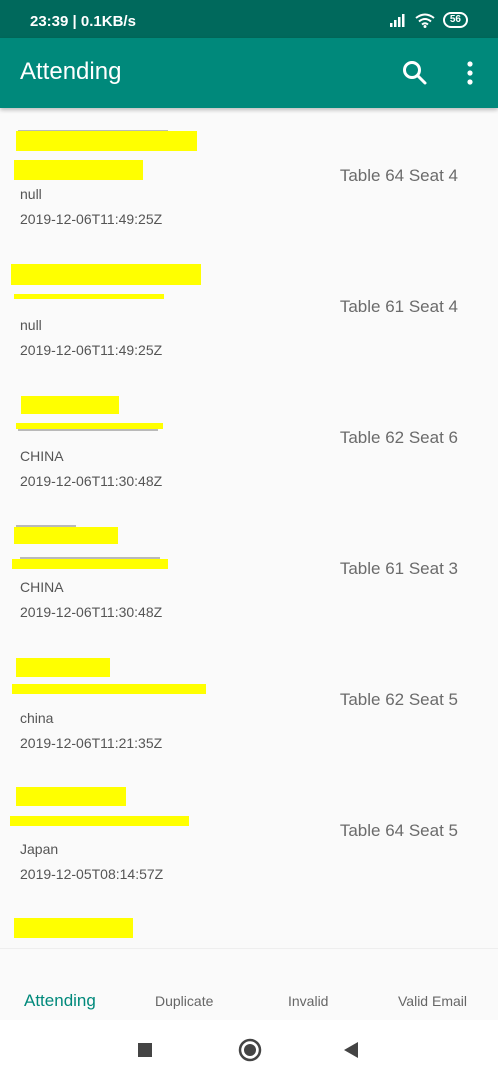 The height and width of the screenshot is (1080, 498). I want to click on tab-attending: Attending, so click(60, 1001).